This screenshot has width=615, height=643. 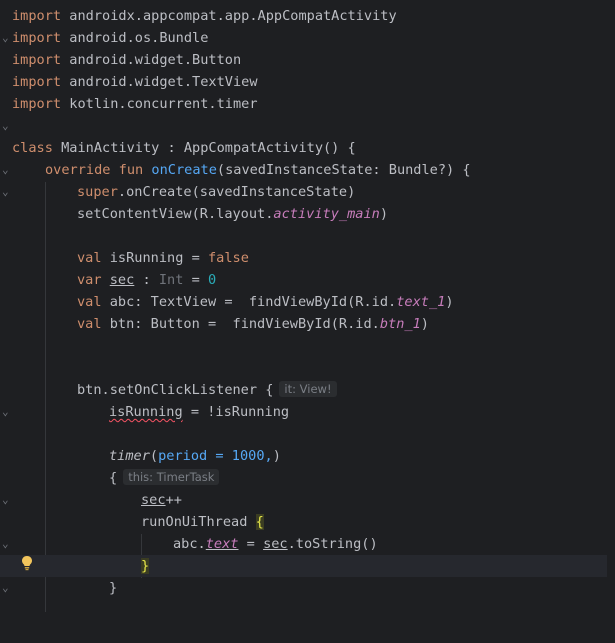 What do you see at coordinates (146, 280) in the screenshot?
I see `code-text: :` at bounding box center [146, 280].